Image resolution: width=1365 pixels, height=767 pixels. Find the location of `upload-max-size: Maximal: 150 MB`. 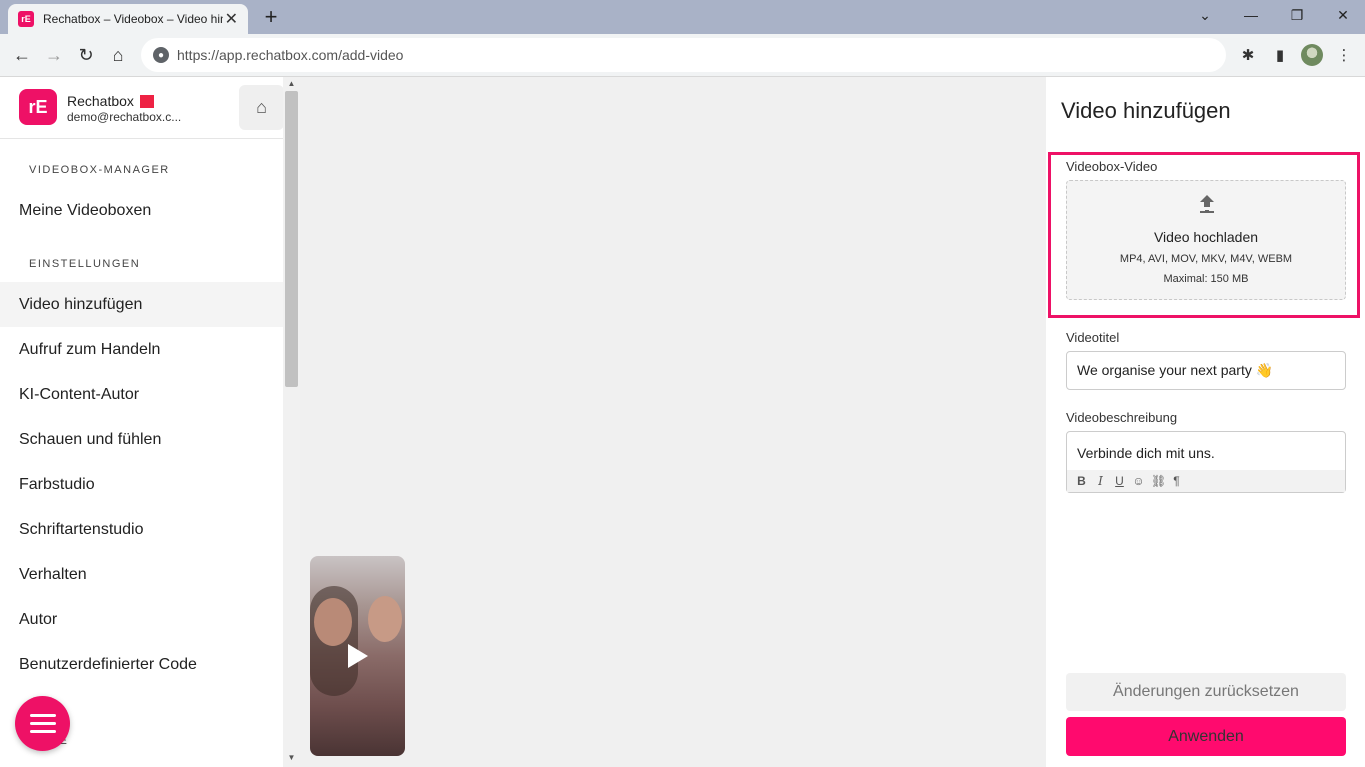

upload-max-size: Maximal: 150 MB is located at coordinates (1206, 279).